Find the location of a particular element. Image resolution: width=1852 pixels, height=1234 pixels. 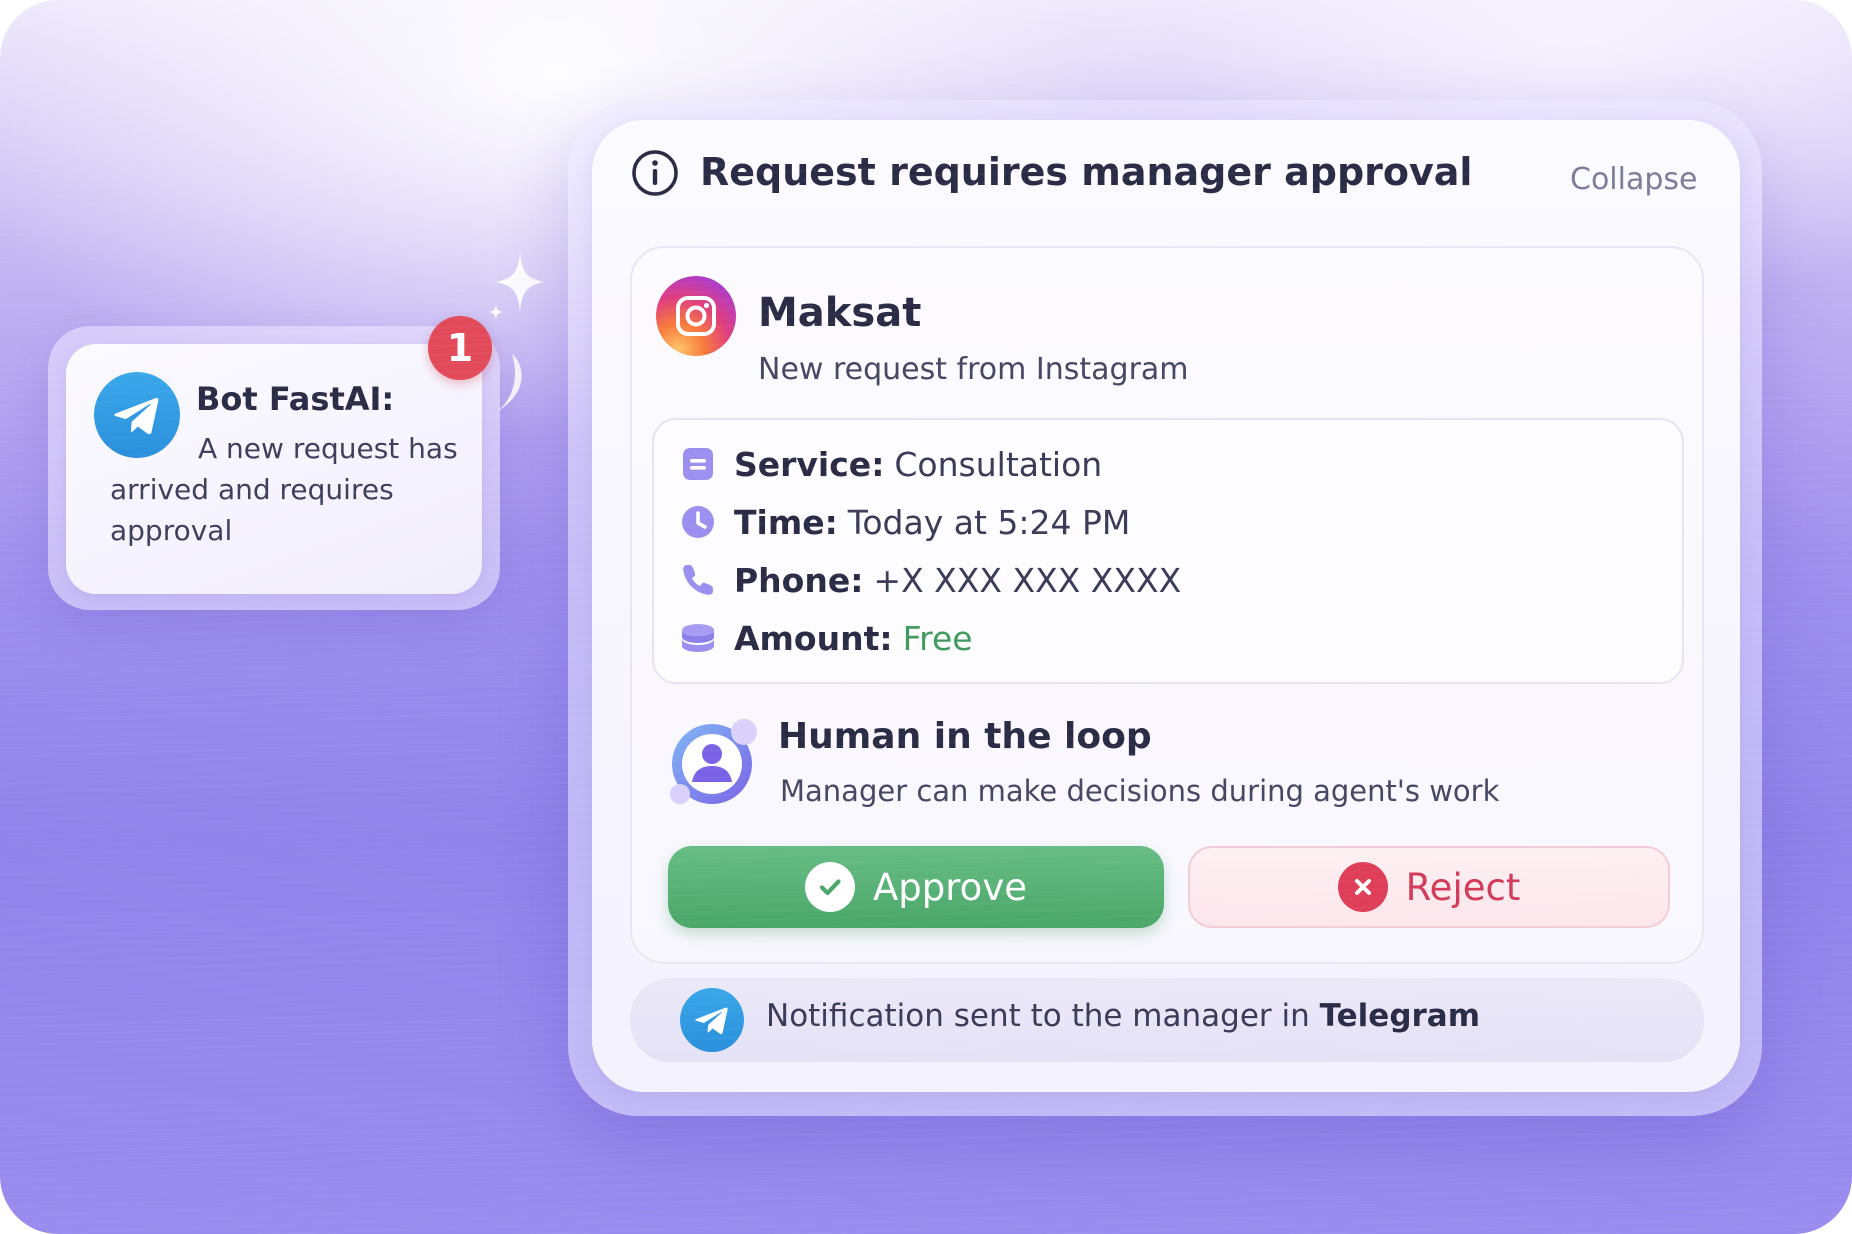

detail-row-phone: Phone: +X XXX XXX XXXX is located at coordinates (929, 580).